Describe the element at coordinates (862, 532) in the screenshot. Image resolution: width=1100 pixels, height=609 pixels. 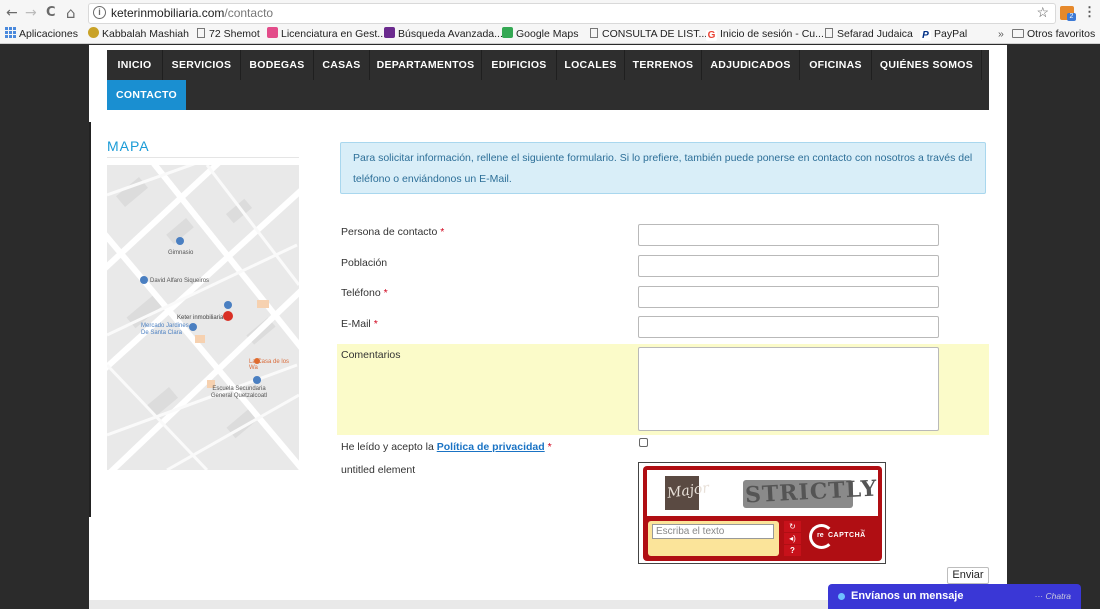
I see `recaptcha-logo-tm: ™` at that location.